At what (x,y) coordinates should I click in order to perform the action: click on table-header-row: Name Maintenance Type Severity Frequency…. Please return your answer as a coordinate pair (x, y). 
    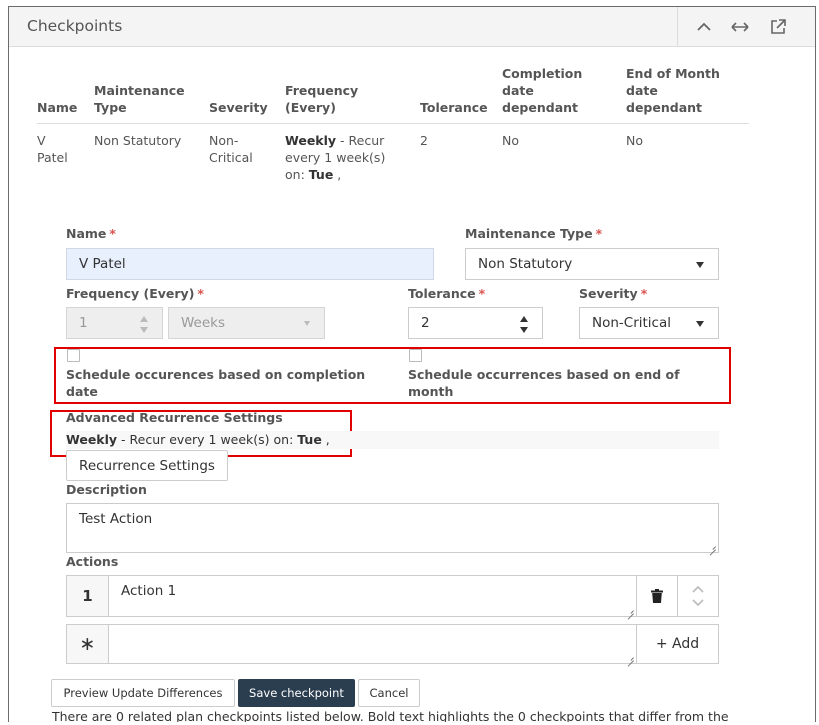
    Looking at the image, I should click on (393, 94).